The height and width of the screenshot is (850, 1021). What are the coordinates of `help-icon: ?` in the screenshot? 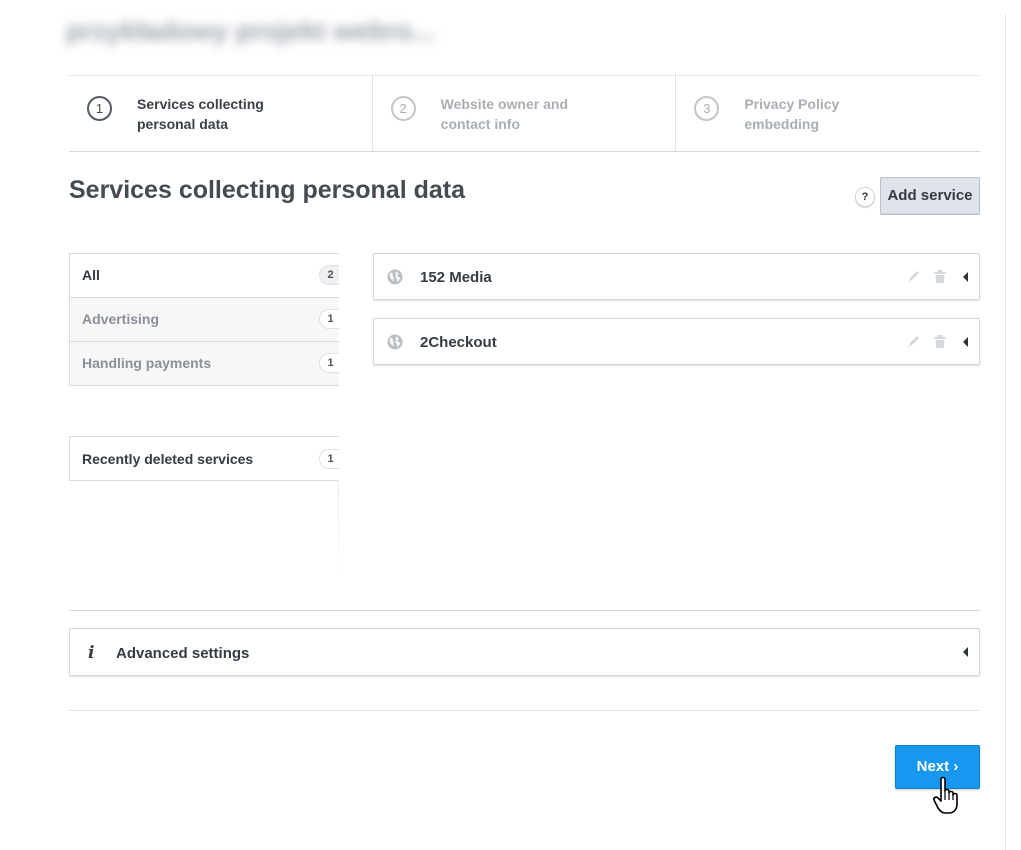 It's located at (865, 197).